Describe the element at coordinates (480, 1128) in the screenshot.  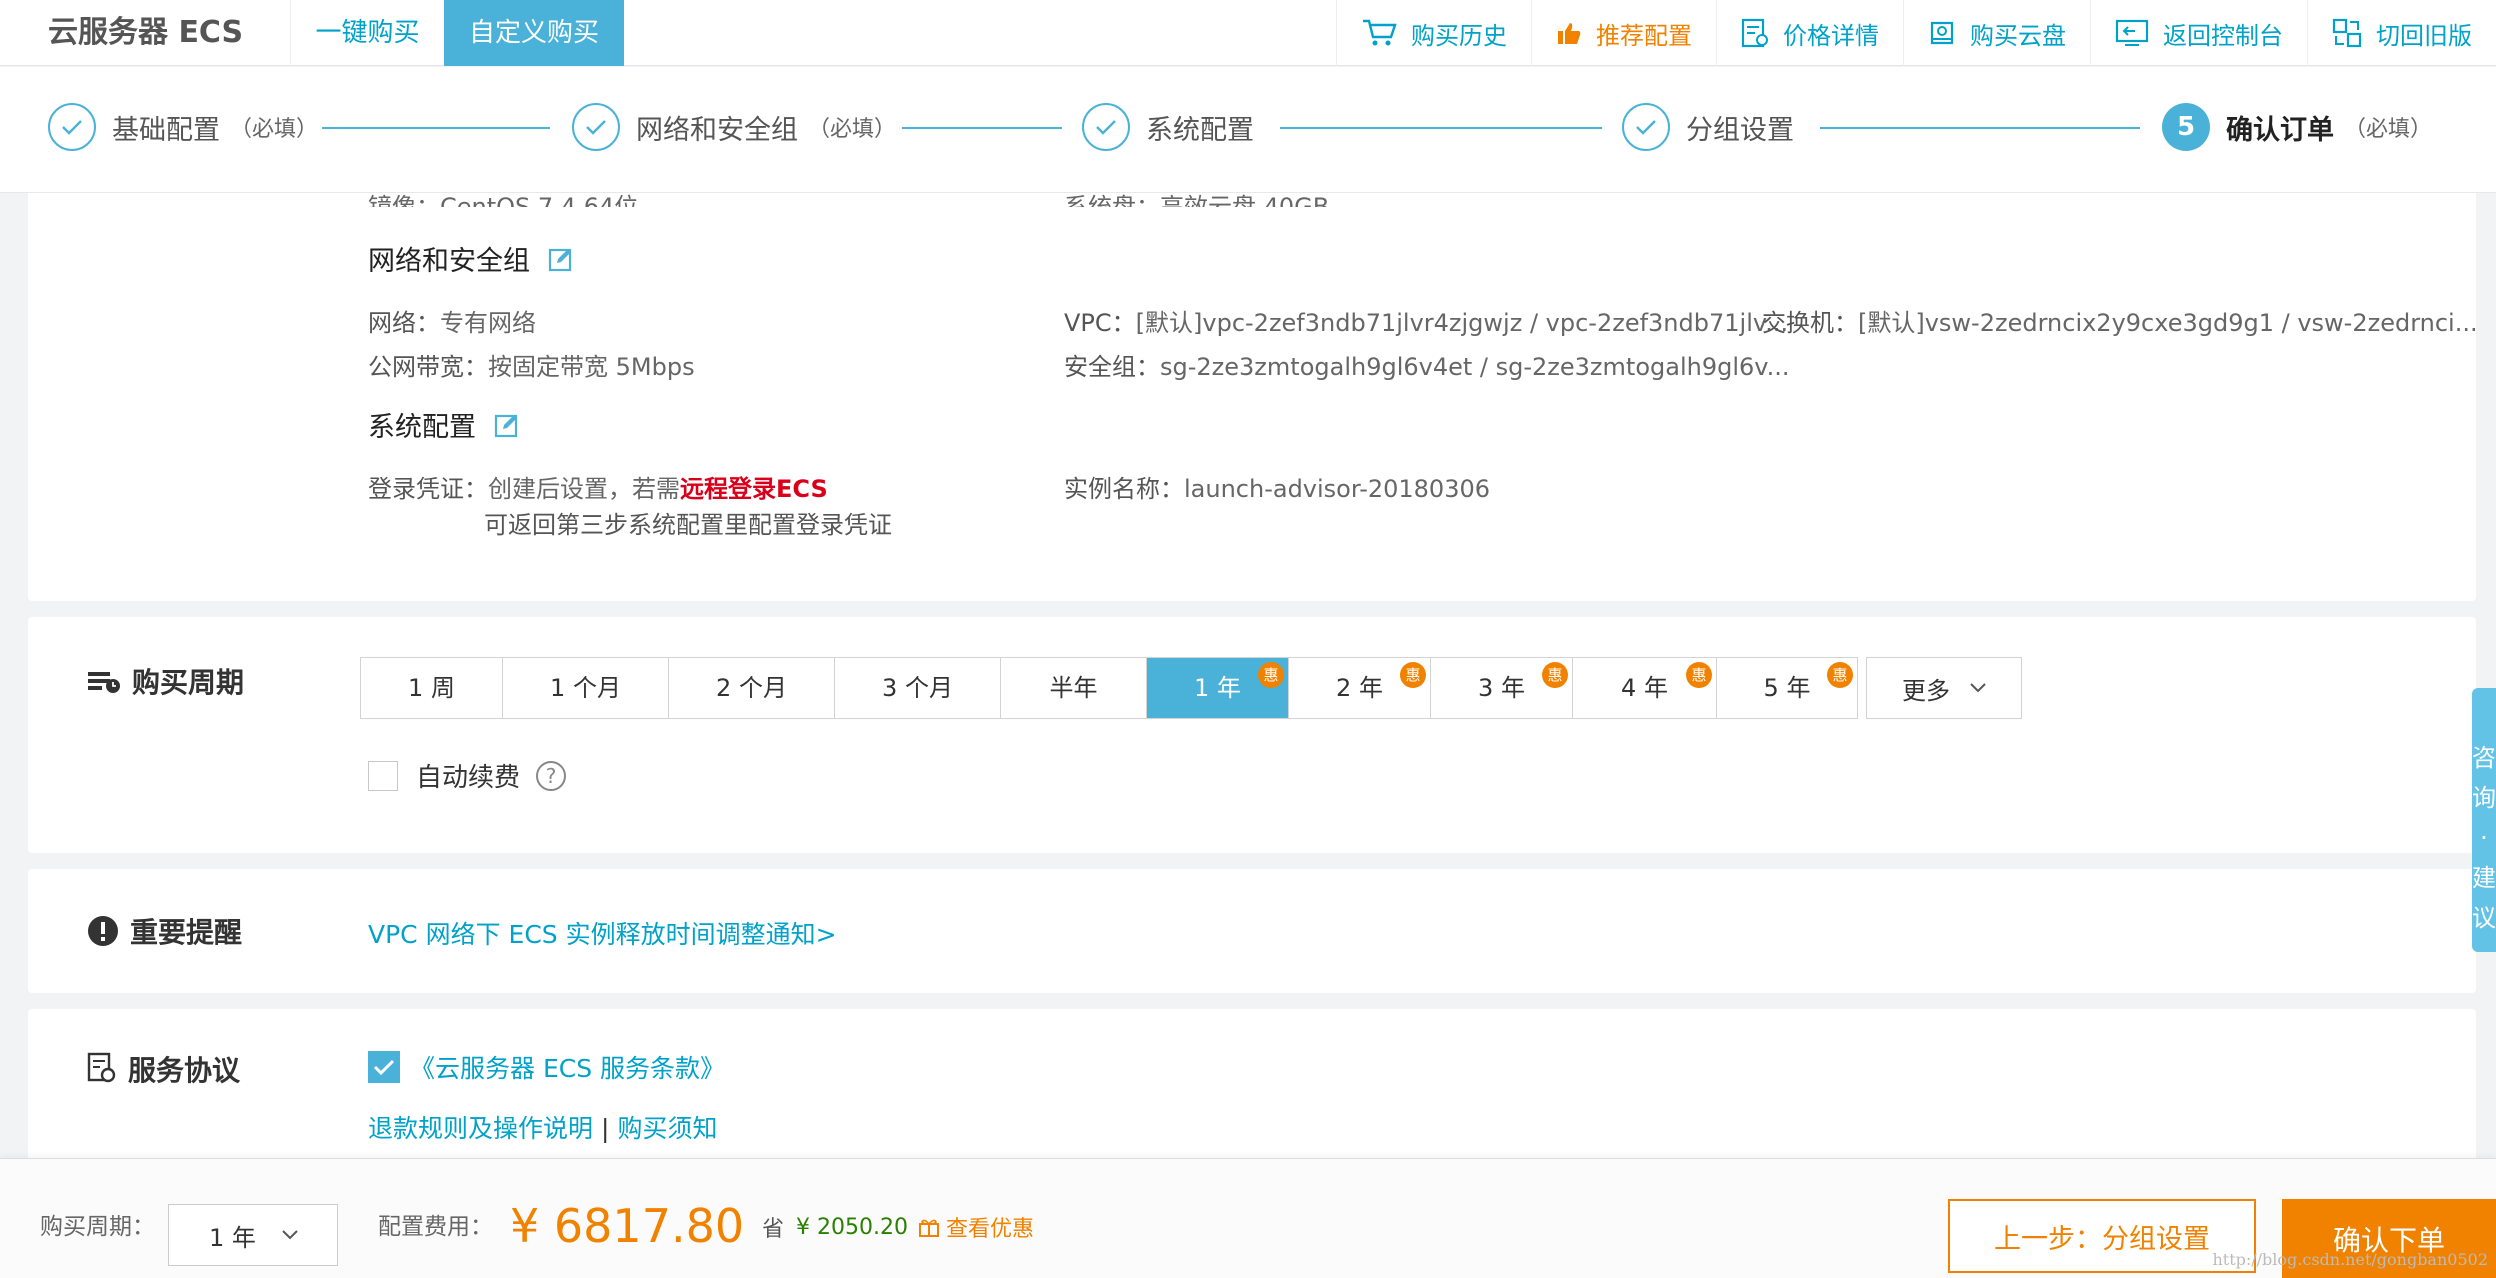
I see `refund-rules-link: 退款规则及操作说明` at that location.